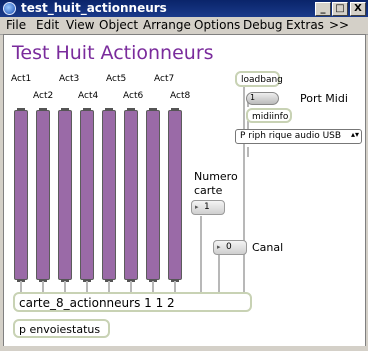  Describe the element at coordinates (21, 79) in the screenshot. I see `act-label-1: Act1` at that location.